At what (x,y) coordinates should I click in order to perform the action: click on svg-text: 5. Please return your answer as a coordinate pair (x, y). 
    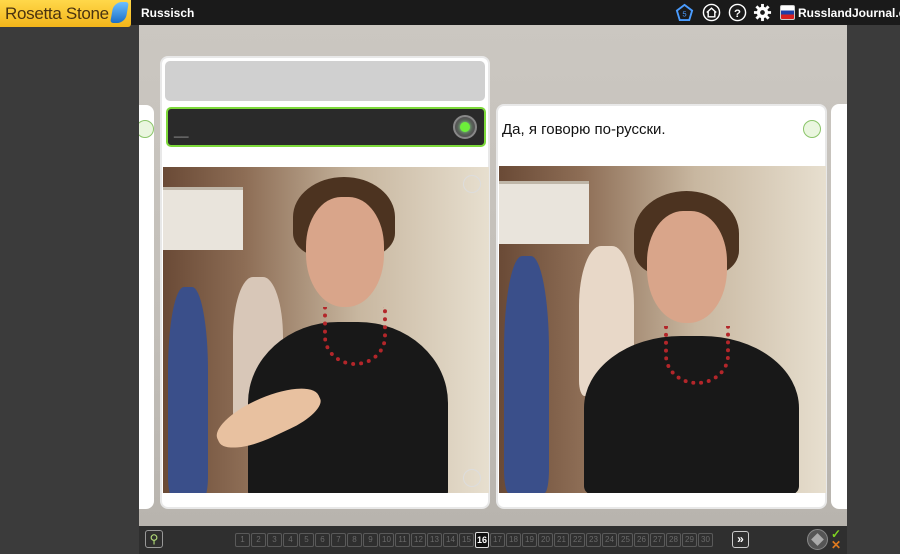
    Looking at the image, I should click on (684, 13).